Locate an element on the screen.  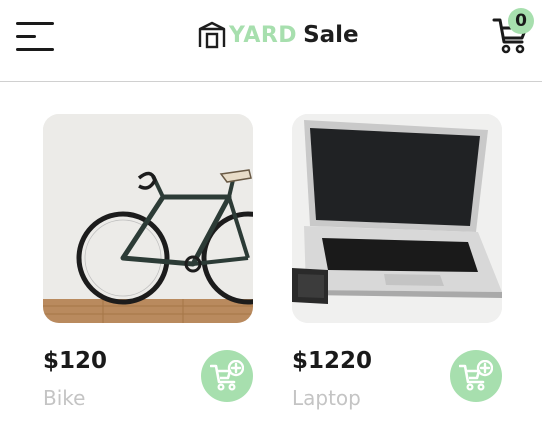
menu-button is located at coordinates (35, 37).